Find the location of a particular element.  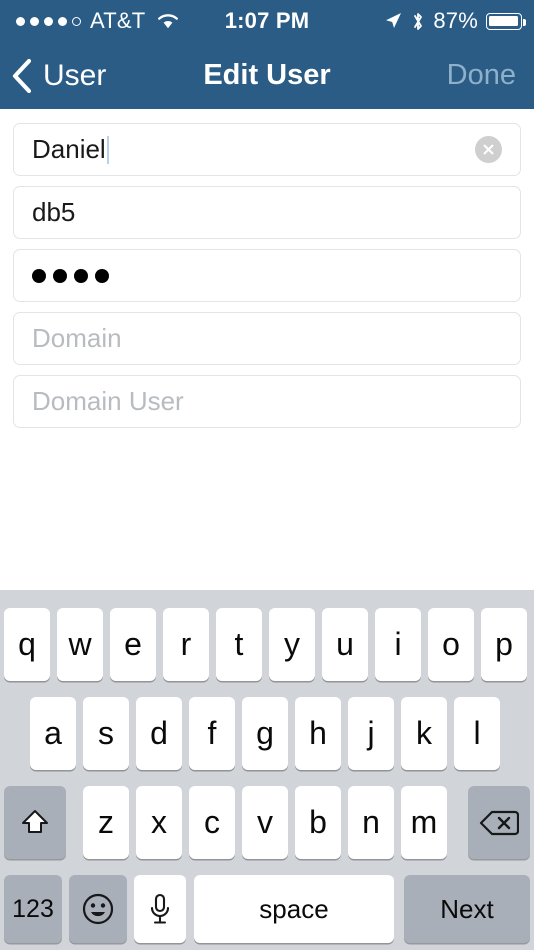

key-m: m is located at coordinates (424, 822).